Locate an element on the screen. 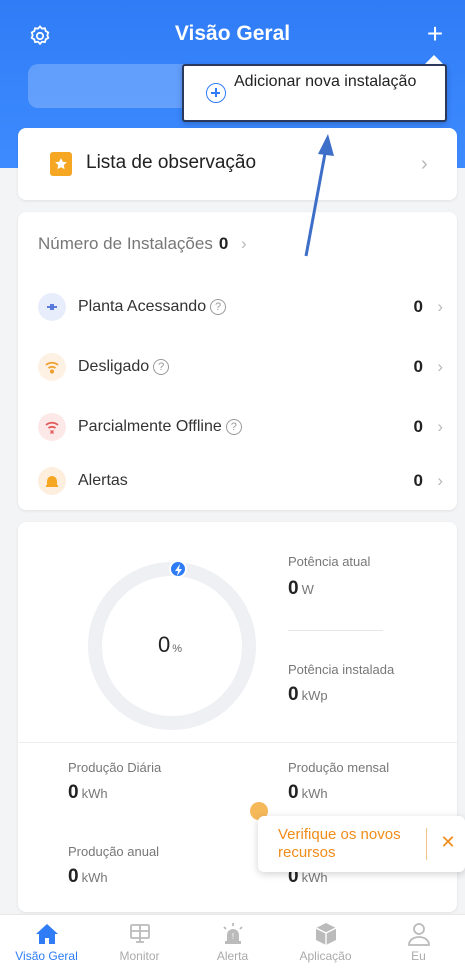 This screenshot has width=465, height=970. row-planta-acessando: Planta Acessando? 0 › is located at coordinates (240, 308).